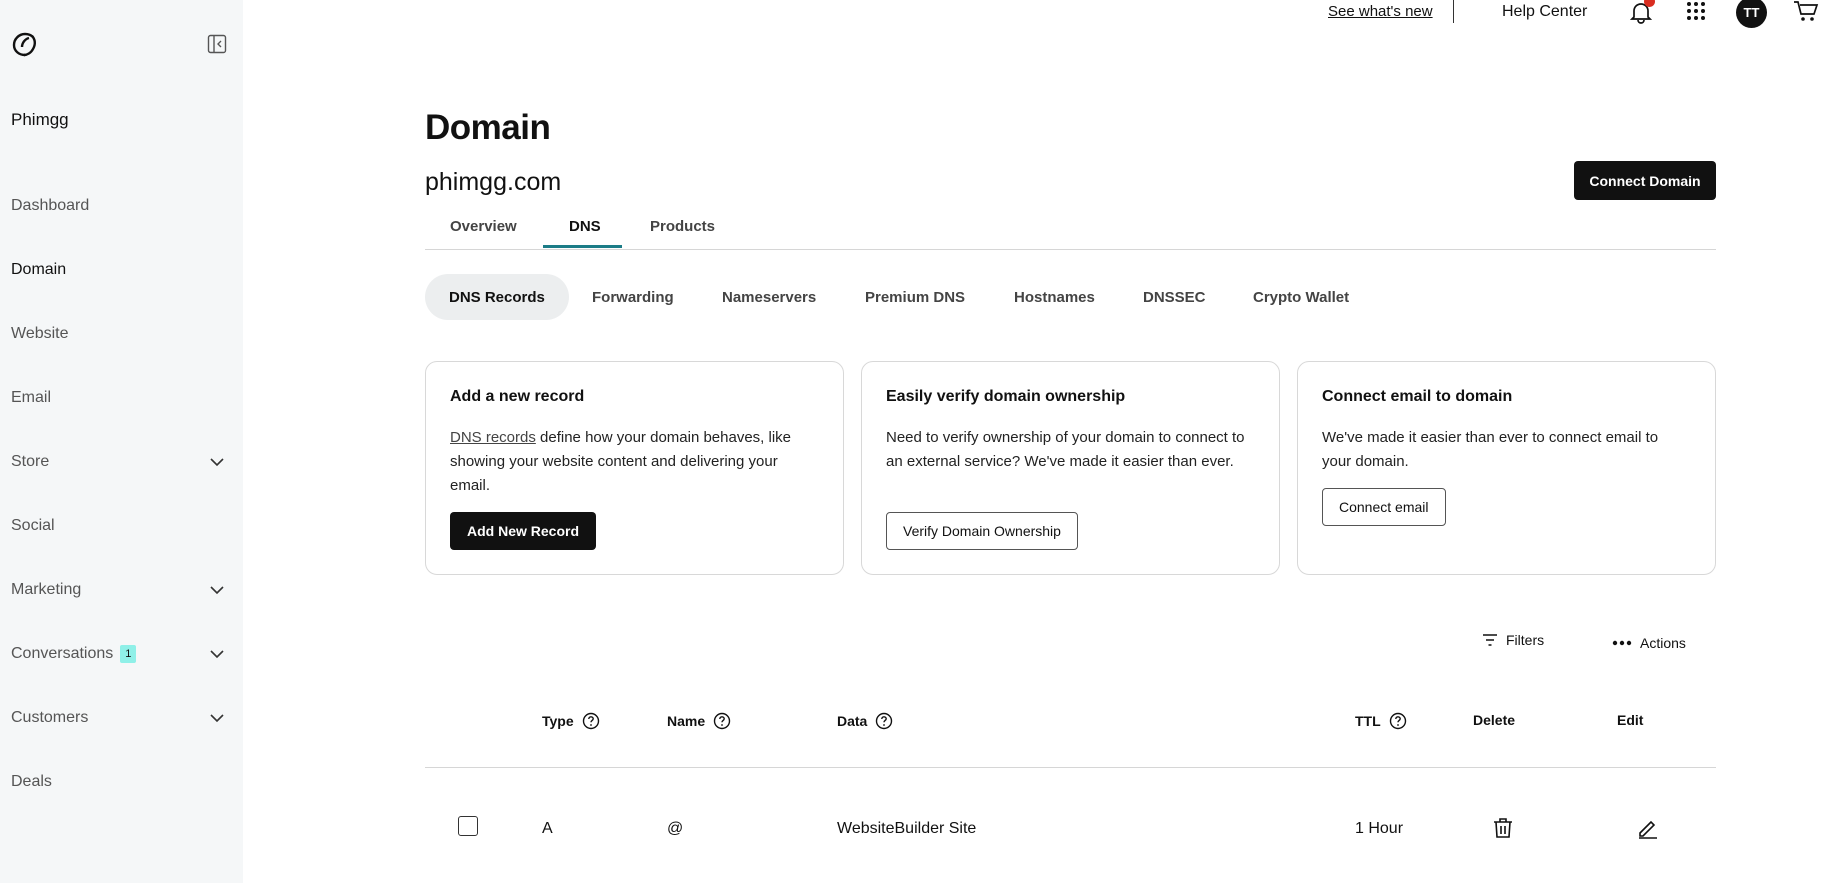 Image resolution: width=1837 pixels, height=883 pixels. Describe the element at coordinates (483, 226) in the screenshot. I see `tab-overview: Overview` at that location.